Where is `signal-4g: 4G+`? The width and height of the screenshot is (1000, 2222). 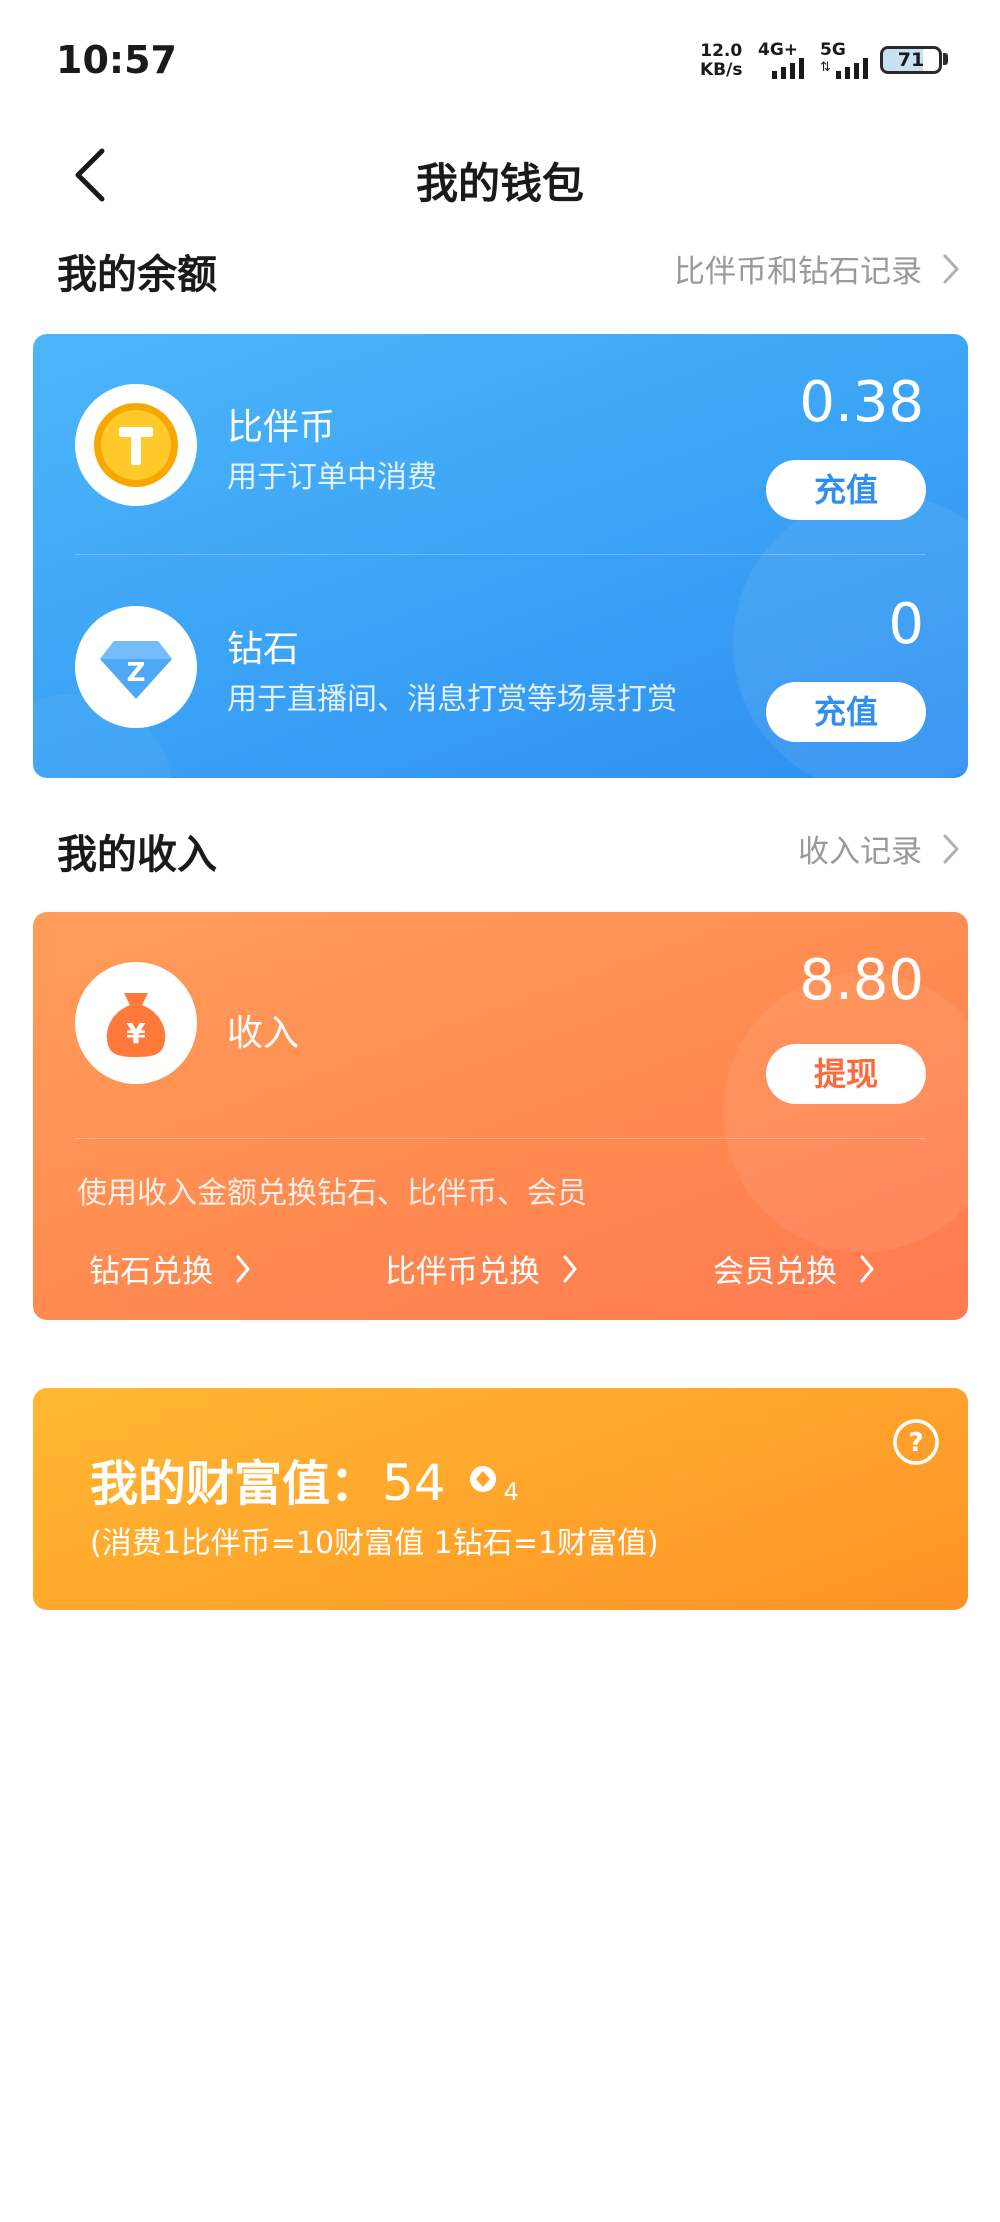 signal-4g: 4G+ is located at coordinates (781, 59).